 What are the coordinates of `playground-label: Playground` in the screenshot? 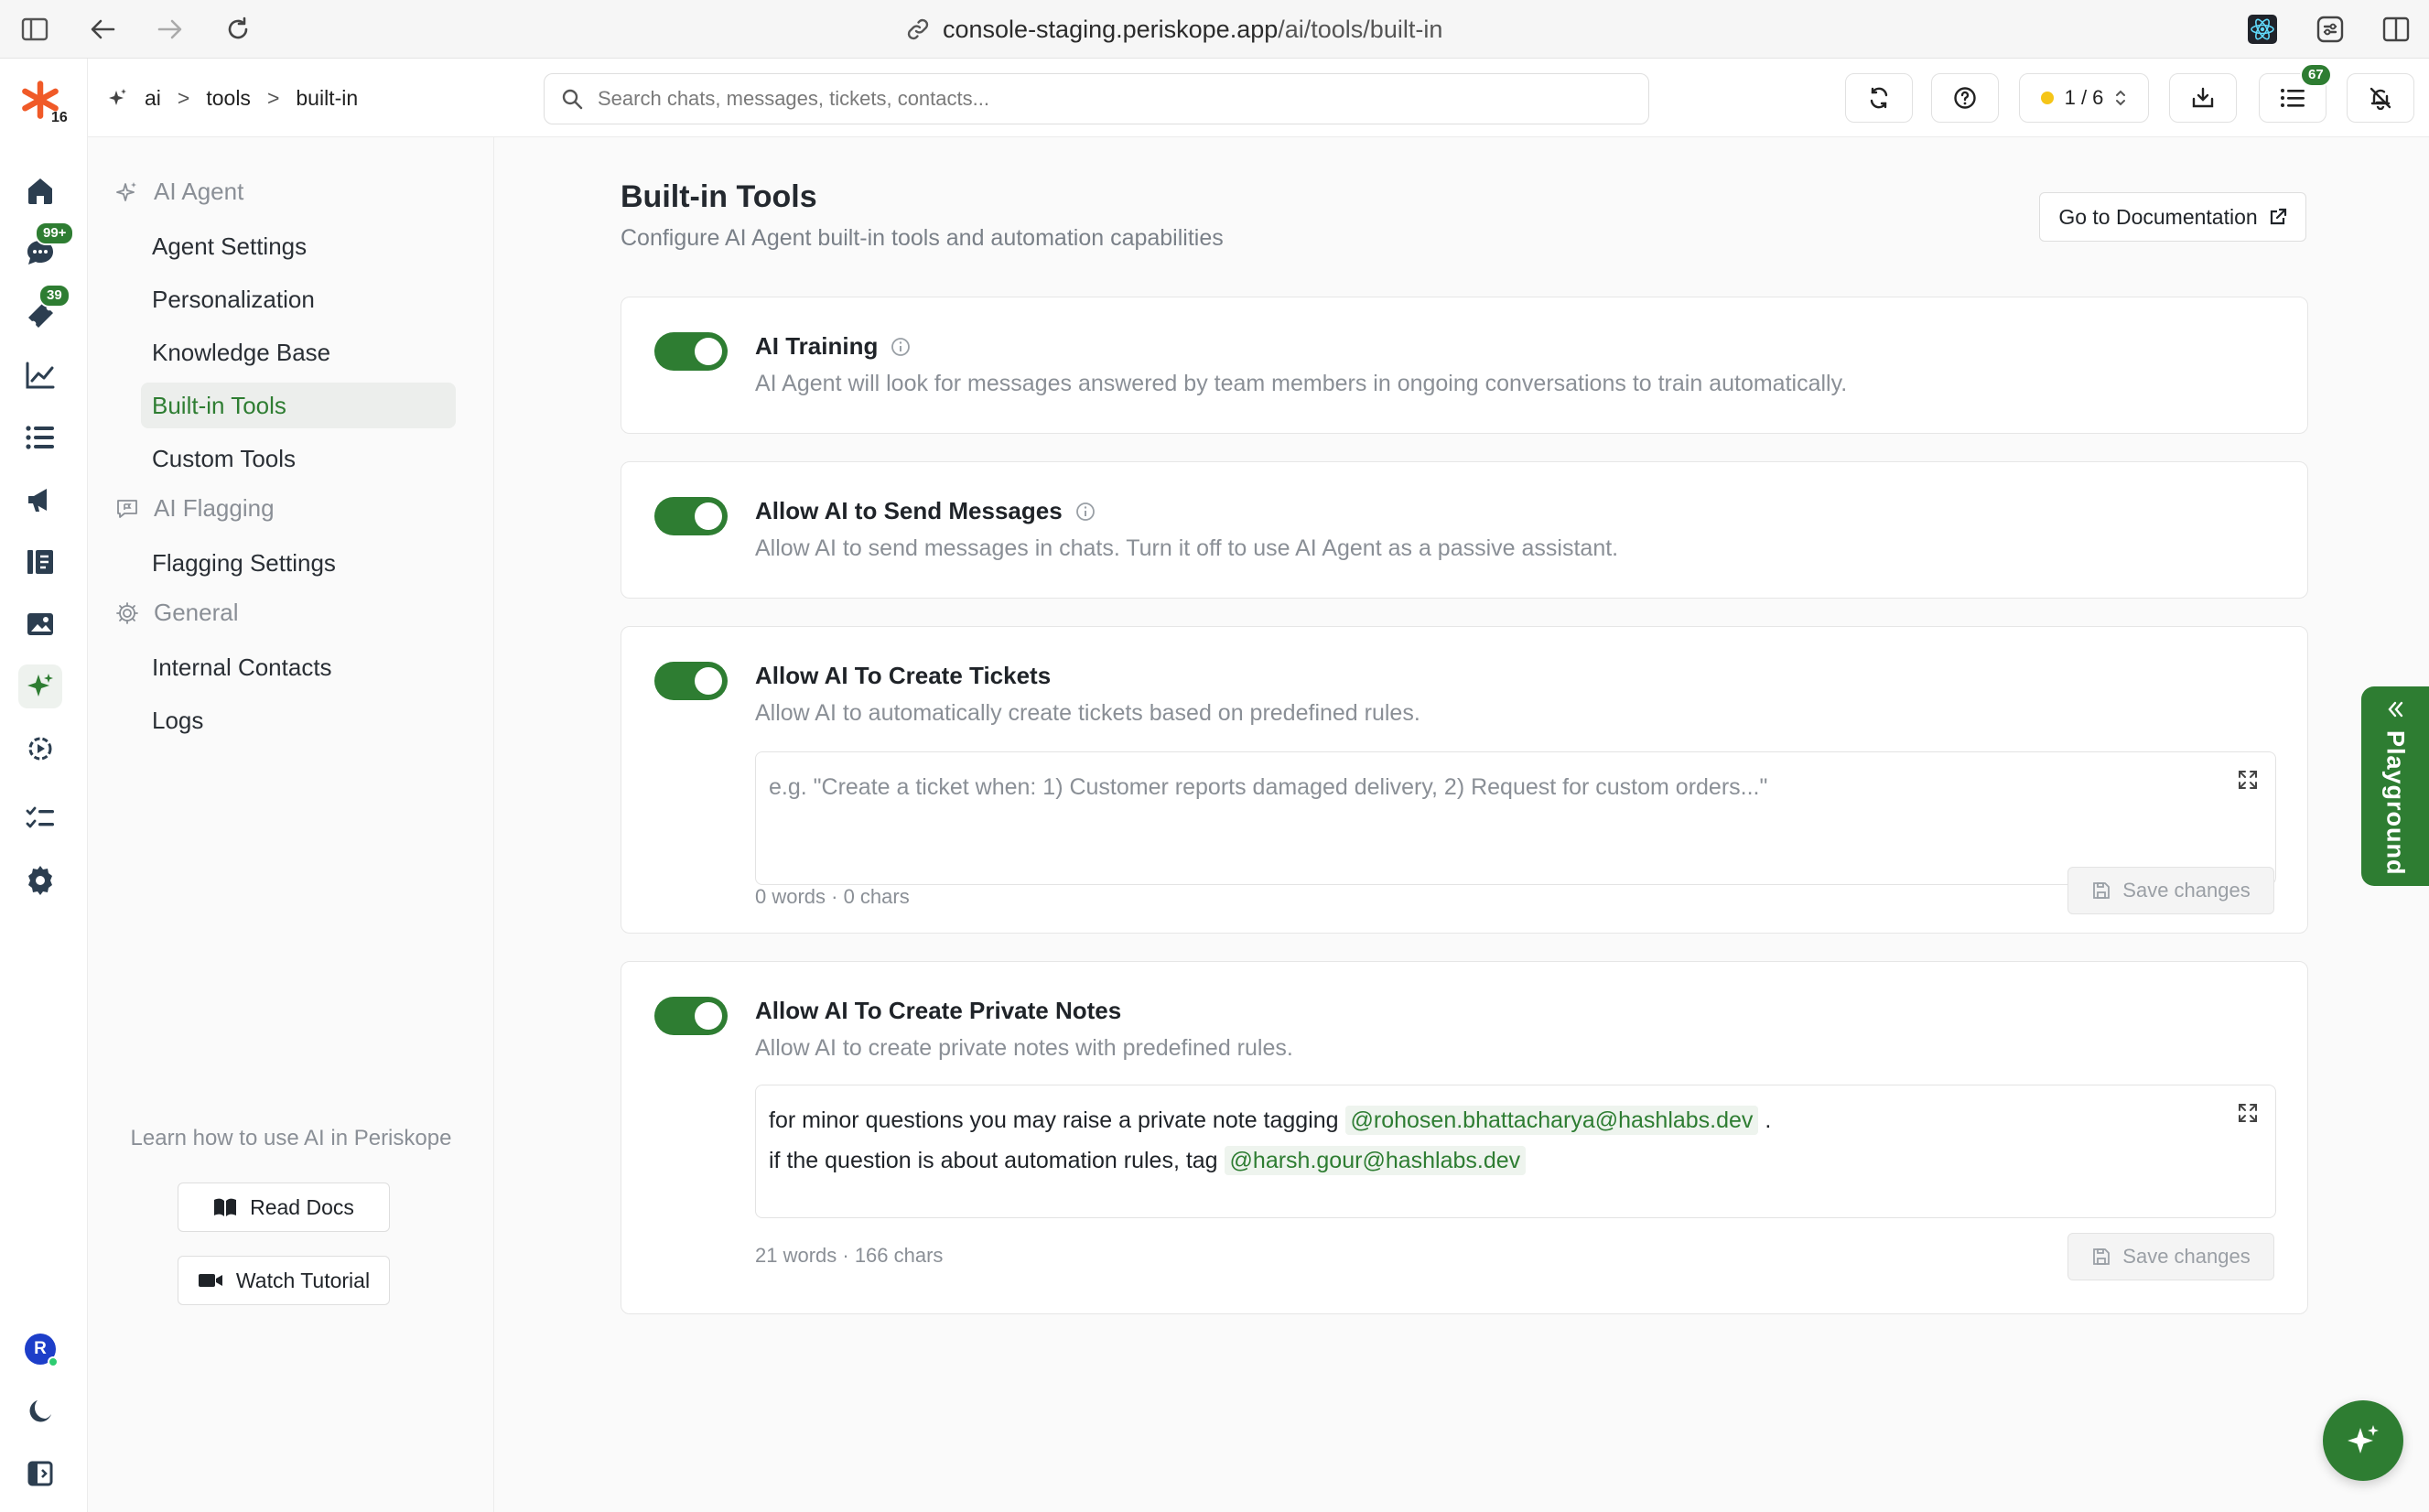 It's located at (2395, 803).